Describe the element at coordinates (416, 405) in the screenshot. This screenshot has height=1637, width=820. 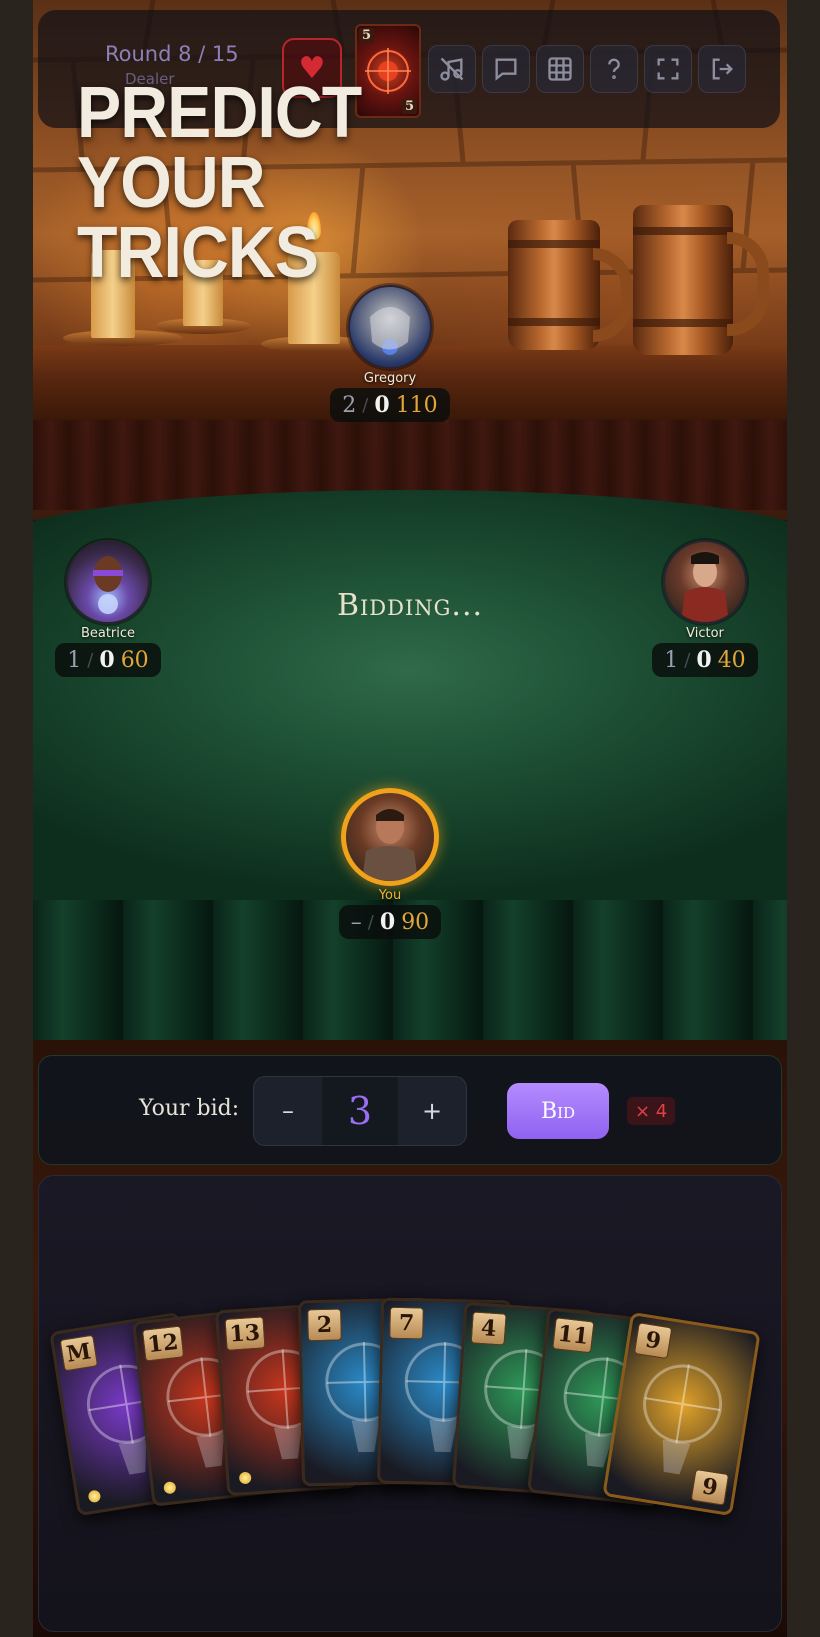
I see `score-points: 110` at that location.